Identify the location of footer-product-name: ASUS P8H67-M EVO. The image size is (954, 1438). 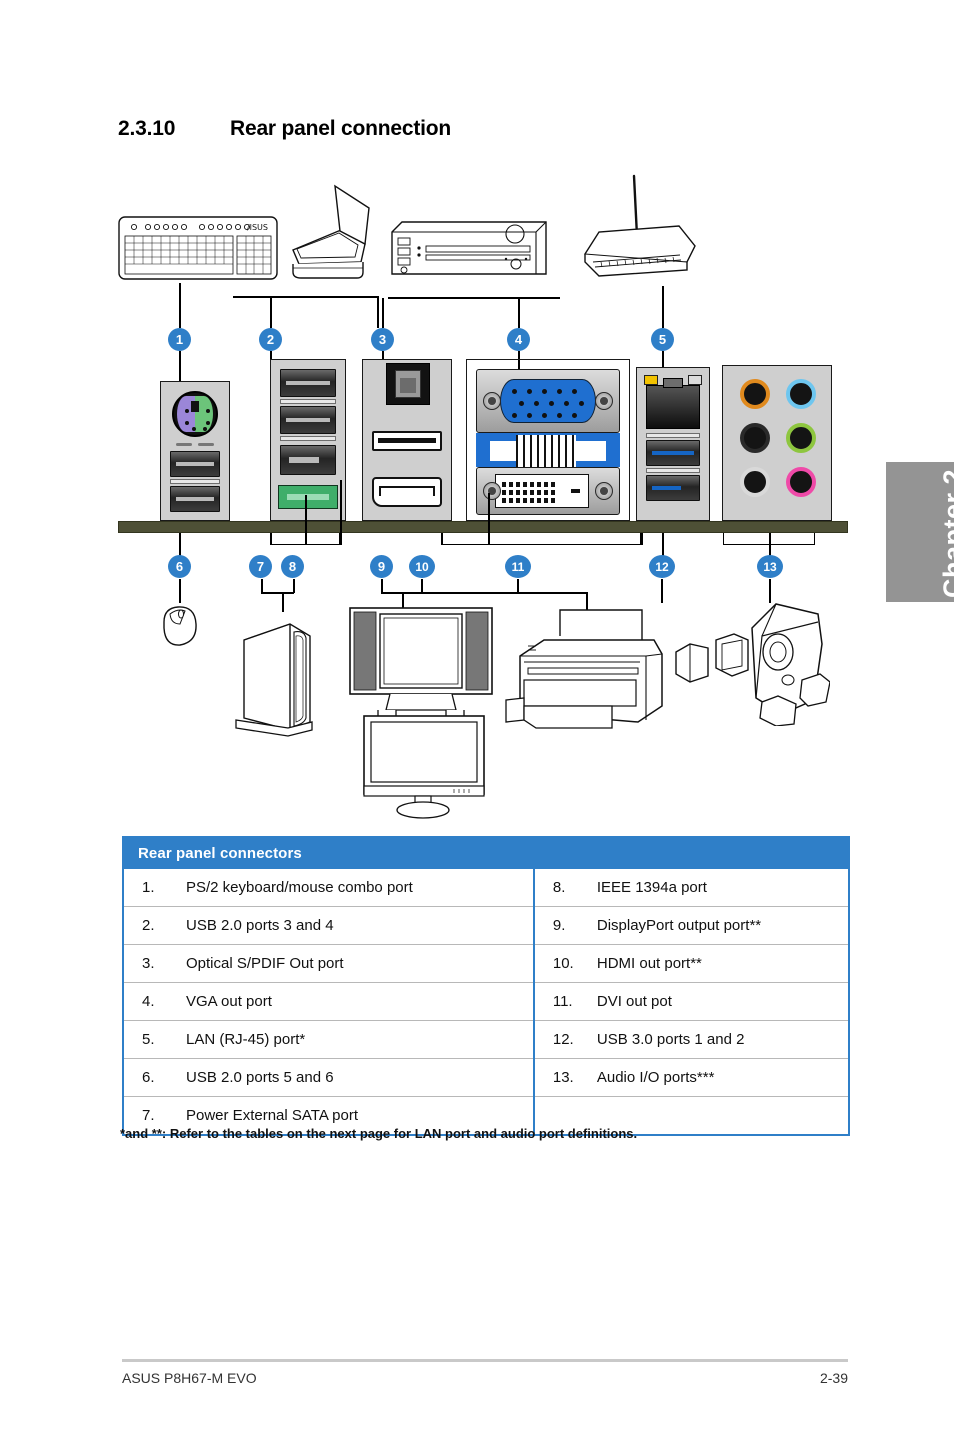
(189, 1378).